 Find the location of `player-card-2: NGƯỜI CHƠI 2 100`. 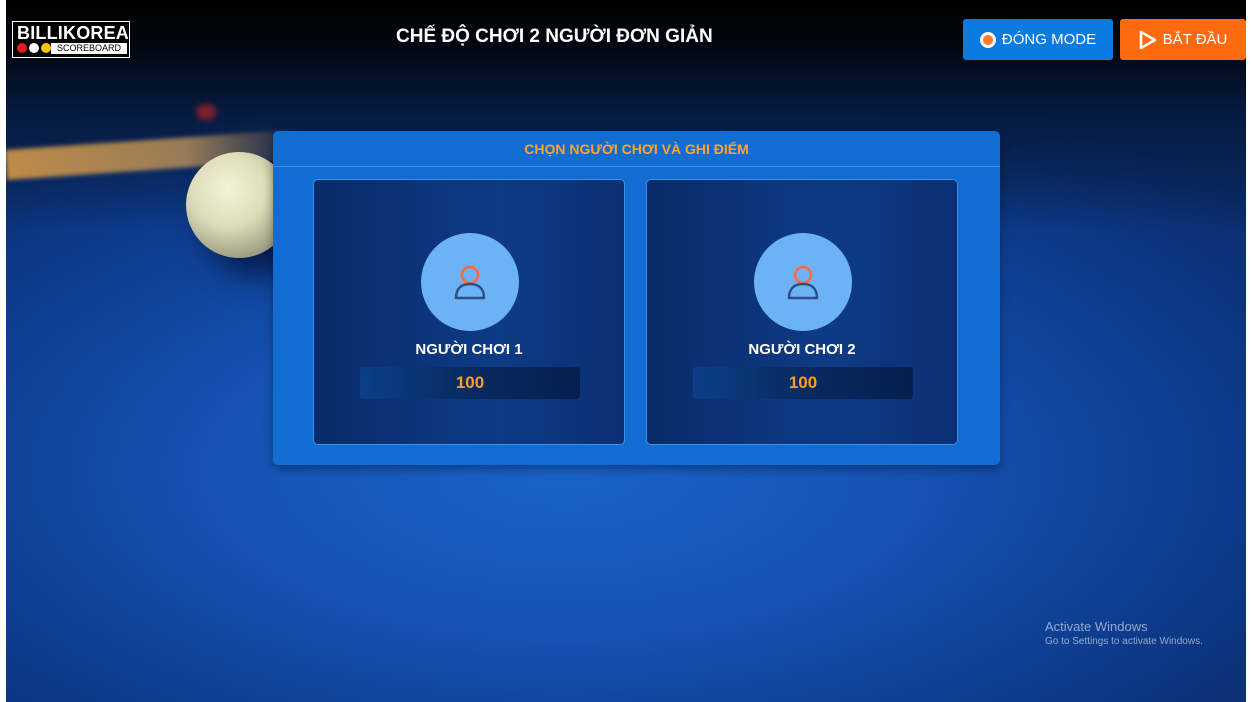

player-card-2: NGƯỜI CHƠI 2 100 is located at coordinates (802, 312).